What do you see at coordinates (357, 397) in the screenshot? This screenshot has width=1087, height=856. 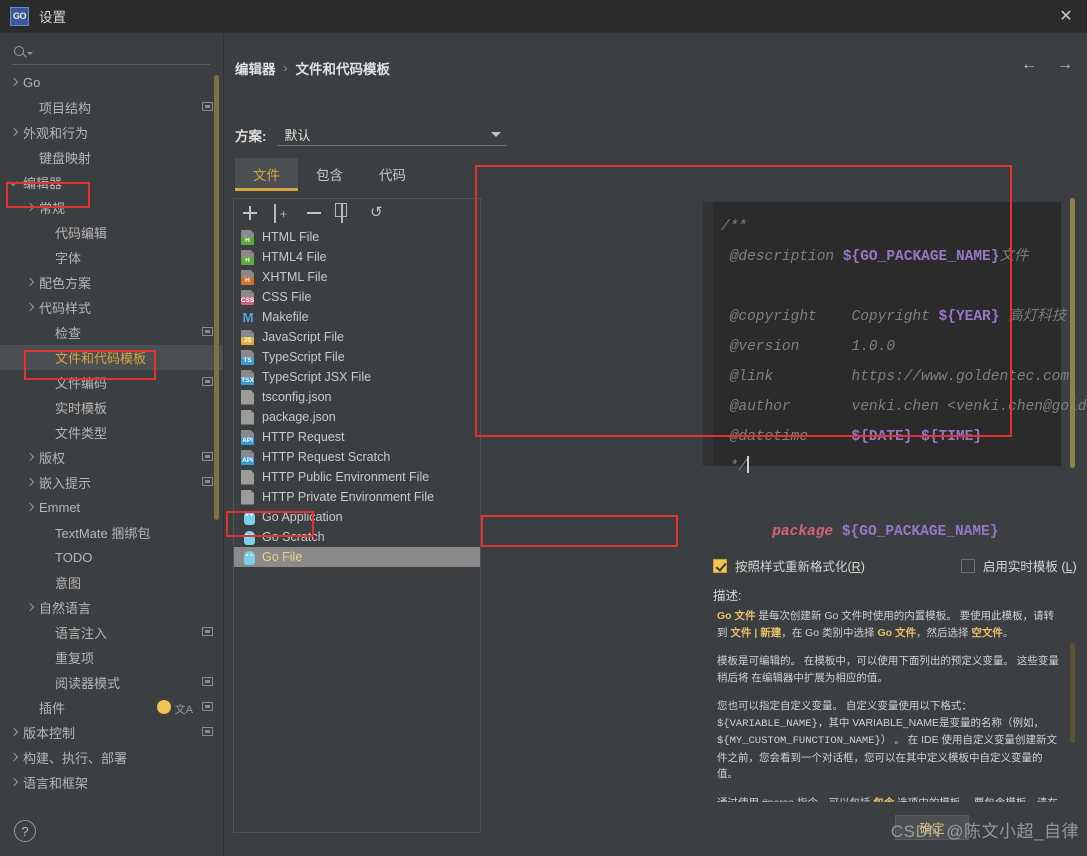 I see `file-list-item: tsconfig.json` at bounding box center [357, 397].